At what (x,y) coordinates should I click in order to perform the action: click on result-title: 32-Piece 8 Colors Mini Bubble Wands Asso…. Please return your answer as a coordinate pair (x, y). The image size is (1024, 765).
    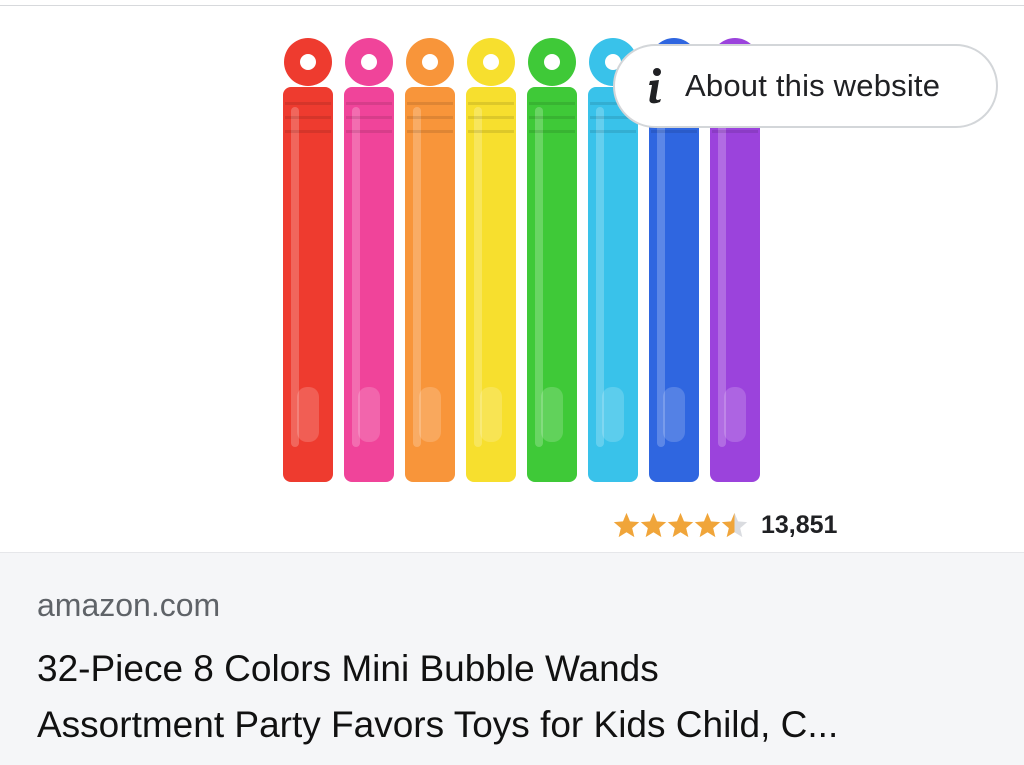
    Looking at the image, I should click on (517, 697).